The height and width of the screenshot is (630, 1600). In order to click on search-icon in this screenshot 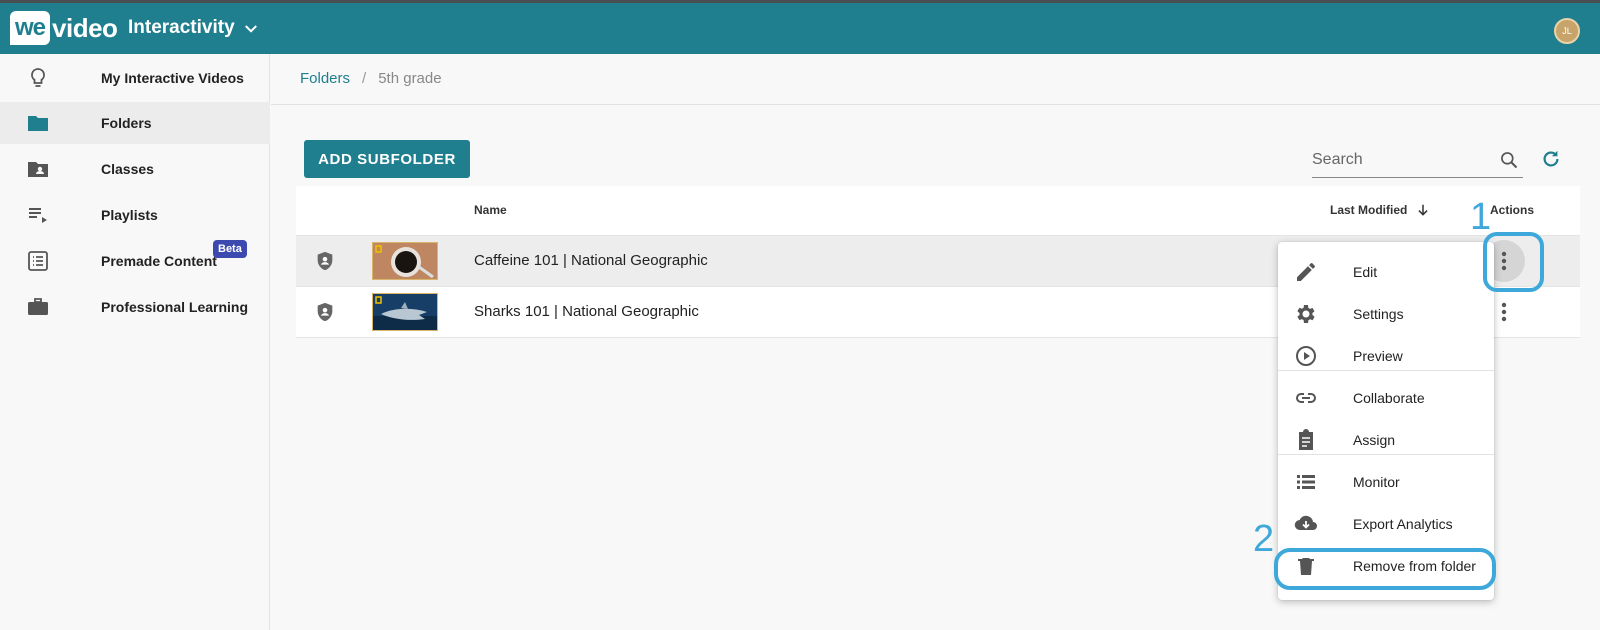, I will do `click(1509, 160)`.